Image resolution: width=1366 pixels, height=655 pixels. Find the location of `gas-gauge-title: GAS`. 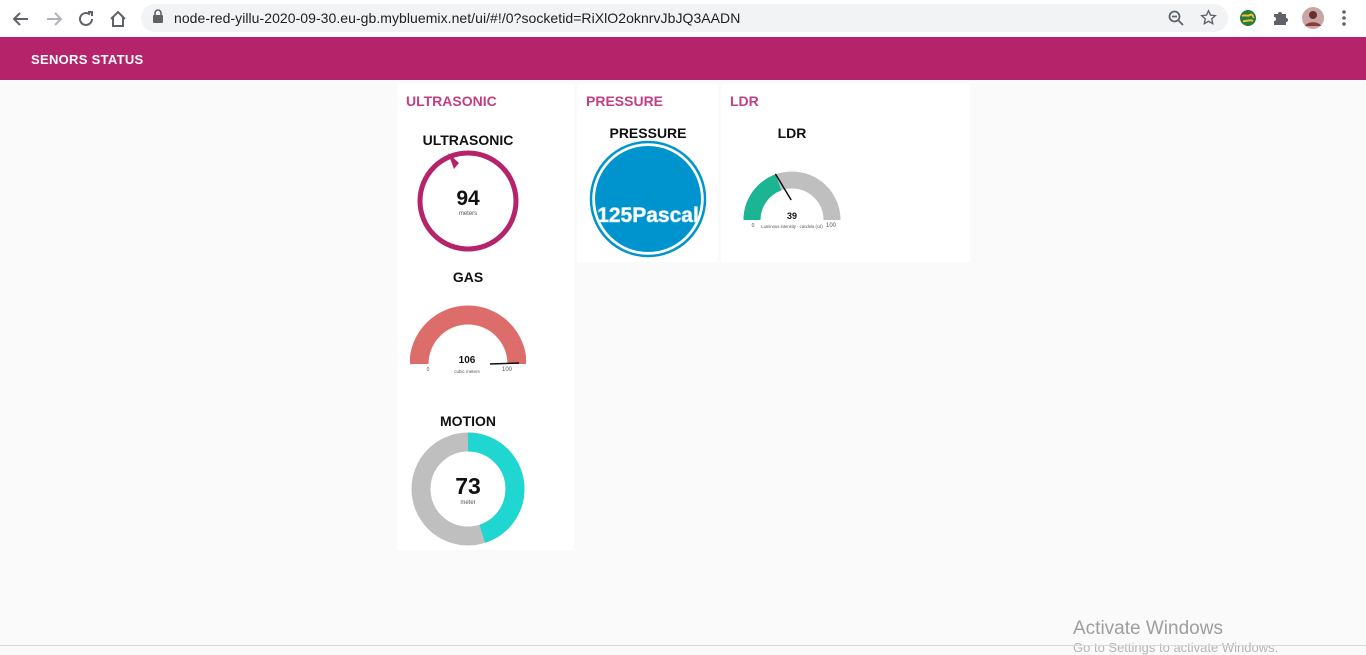

gas-gauge-title: GAS is located at coordinates (468, 277).